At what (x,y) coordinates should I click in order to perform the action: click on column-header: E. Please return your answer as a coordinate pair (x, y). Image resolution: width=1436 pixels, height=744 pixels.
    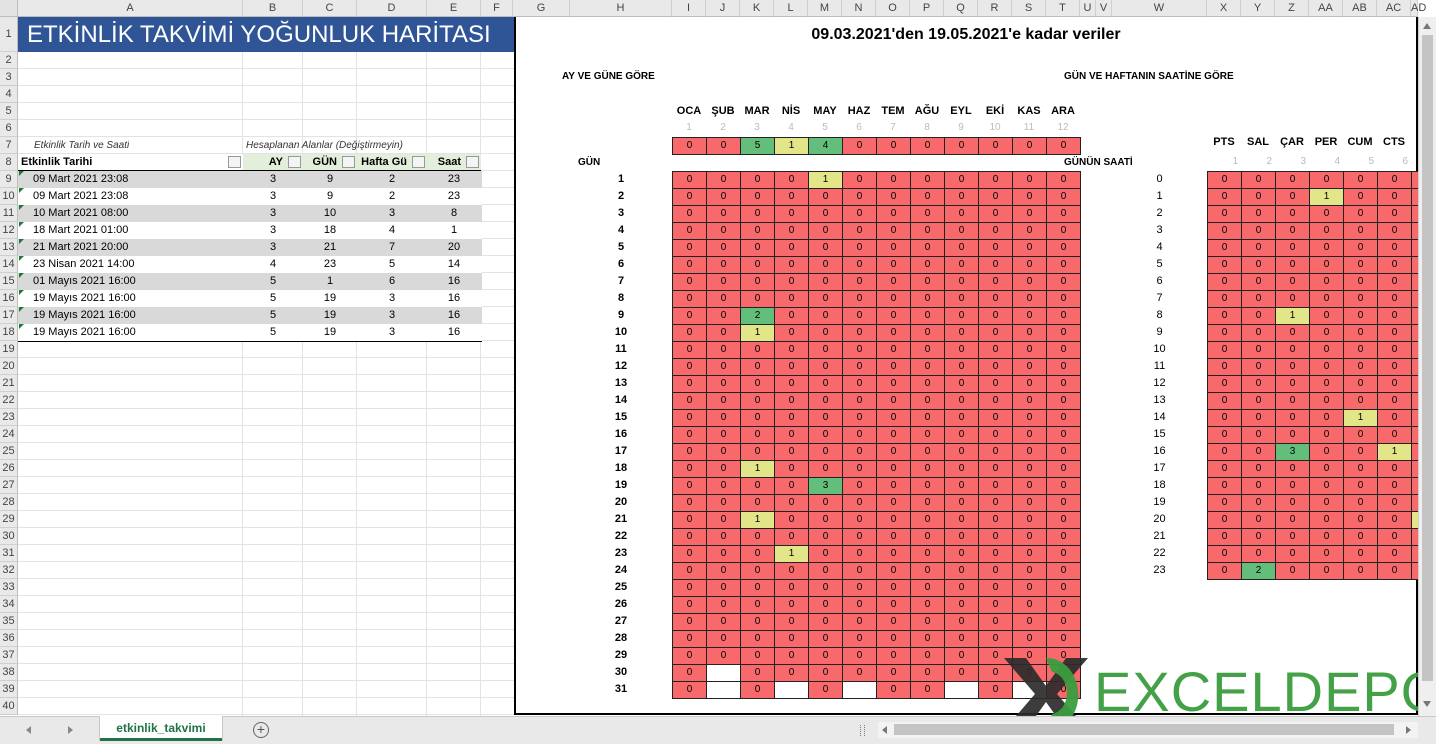
    Looking at the image, I should click on (454, 8).